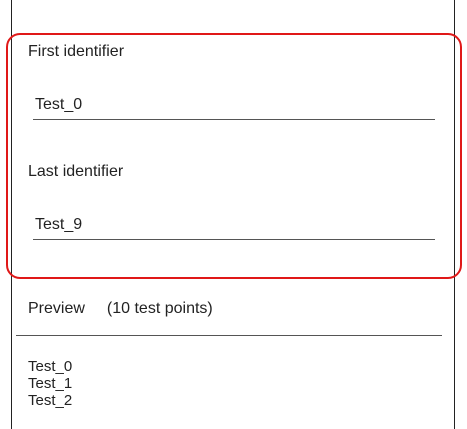  What do you see at coordinates (76, 171) in the screenshot?
I see `last-identifier-label: Last identifier` at bounding box center [76, 171].